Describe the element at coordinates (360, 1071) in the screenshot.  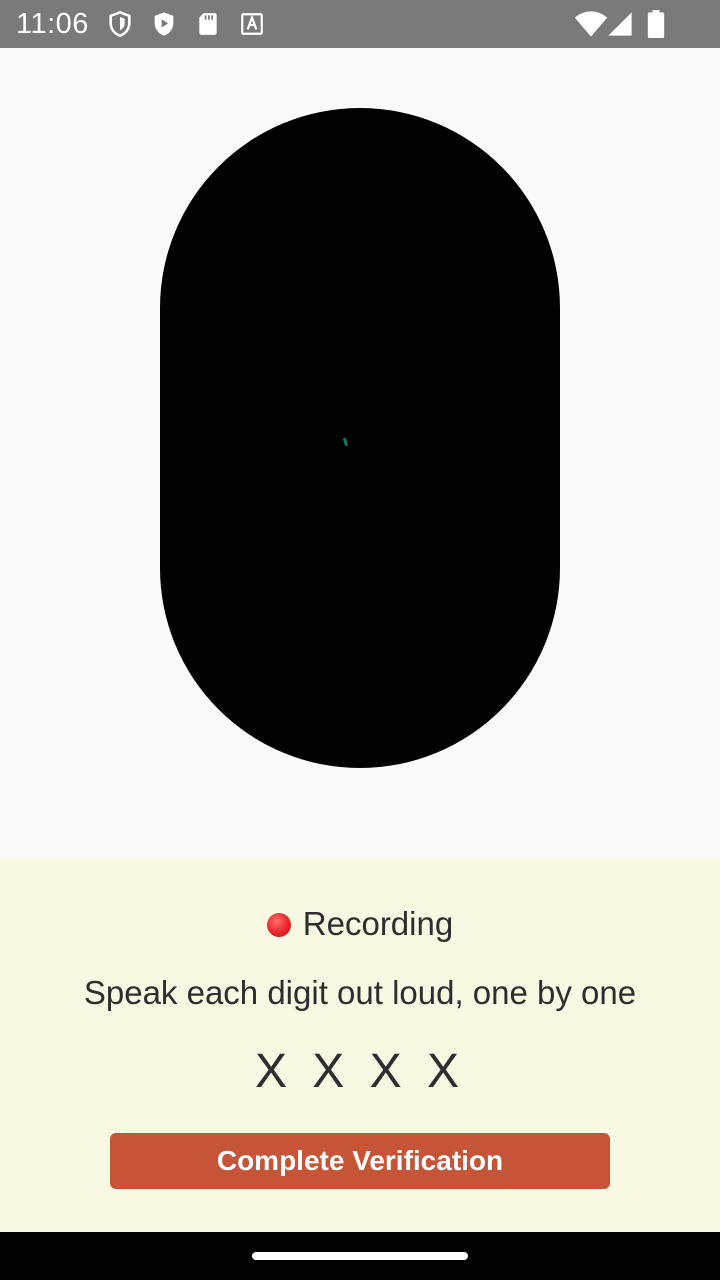
I see `digit-prompt: X X X X` at that location.